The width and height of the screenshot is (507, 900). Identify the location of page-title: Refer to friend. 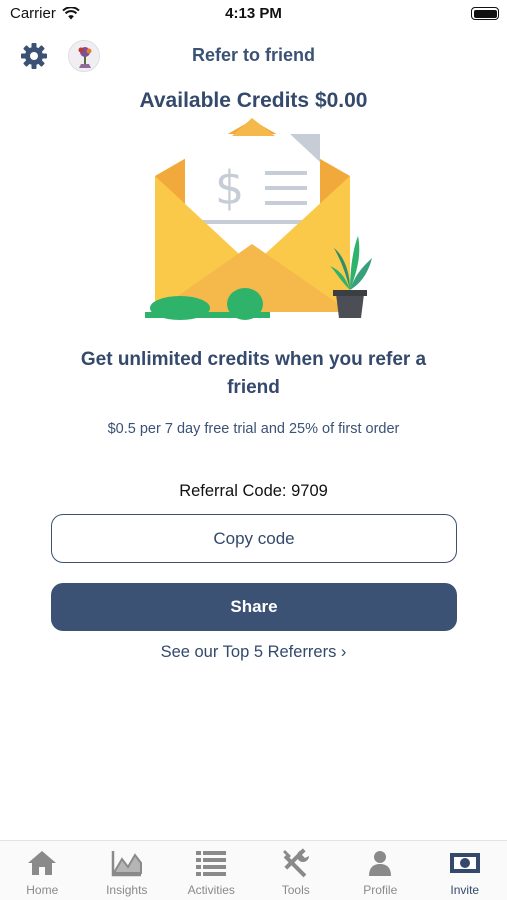
(253, 55).